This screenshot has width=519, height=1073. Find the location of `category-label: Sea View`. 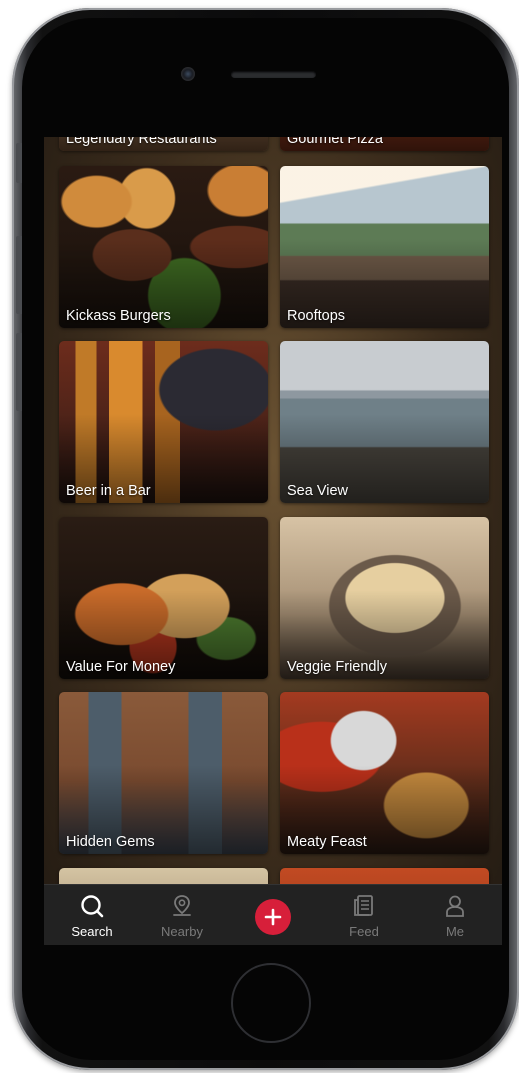

category-label: Sea View is located at coordinates (317, 491).